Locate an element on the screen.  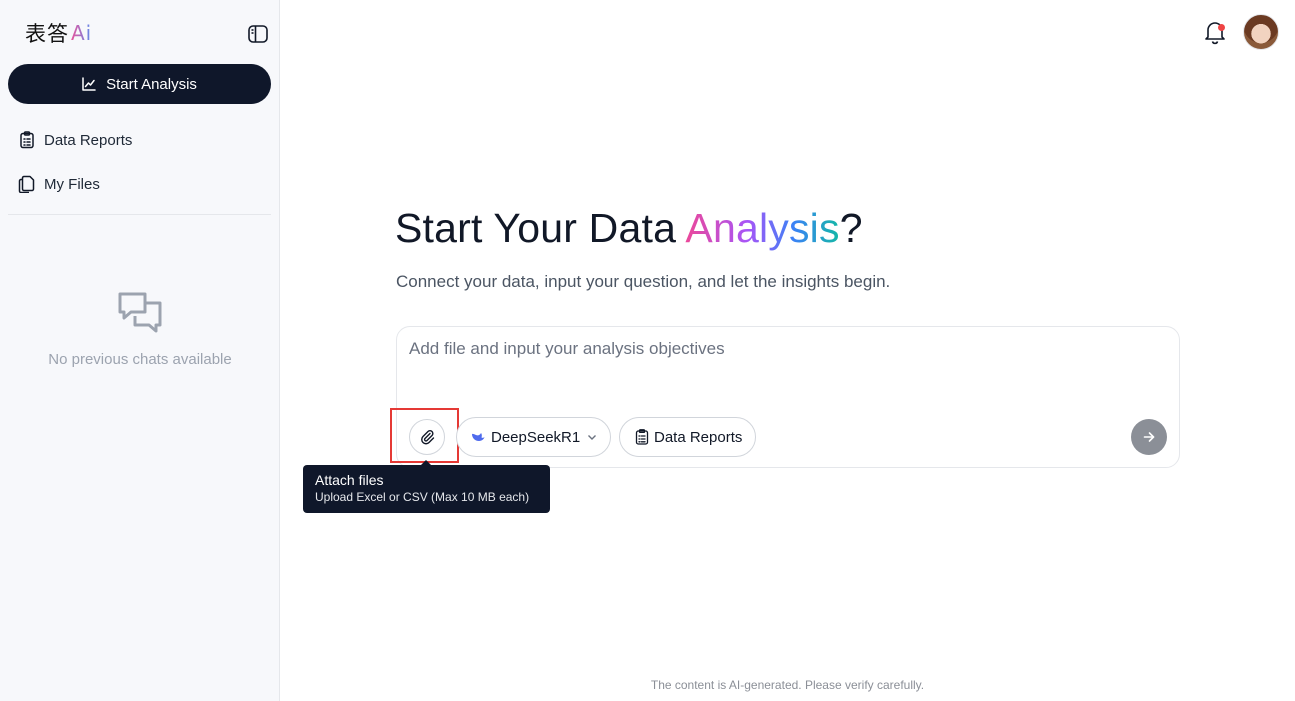
sidebar-divider is located at coordinates (139, 214).